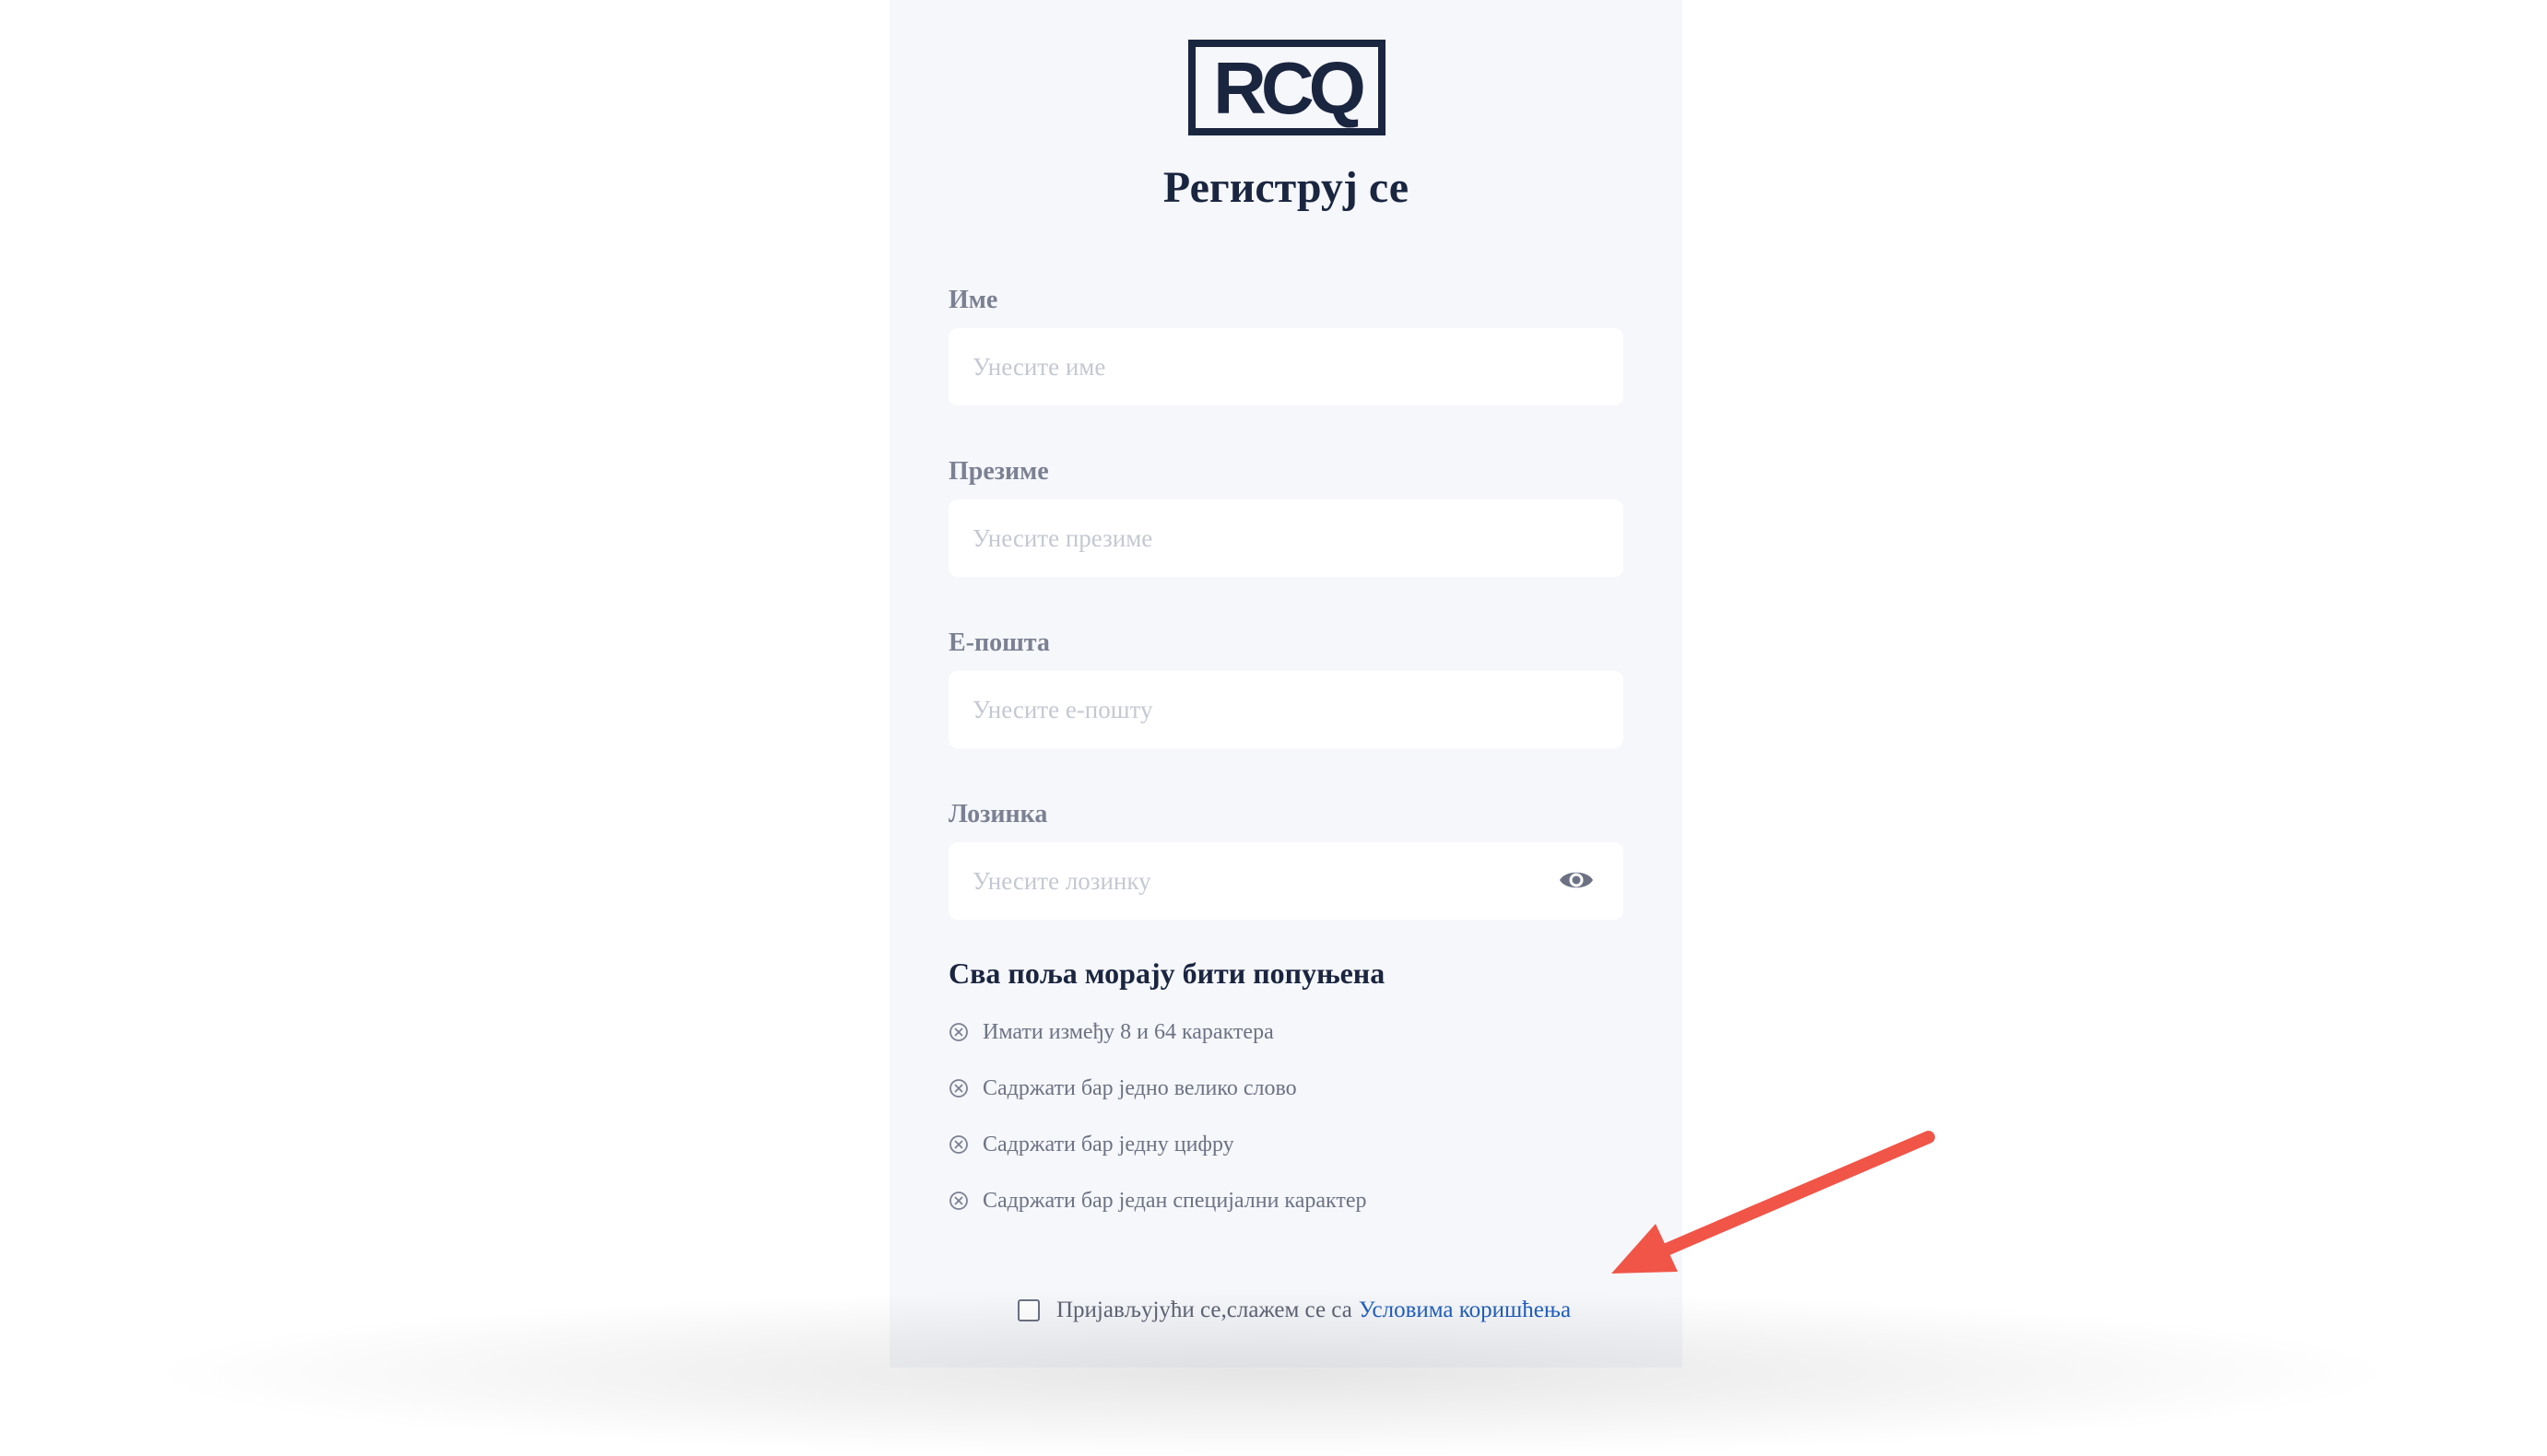  What do you see at coordinates (1286, 709) in the screenshot?
I see `email-input` at bounding box center [1286, 709].